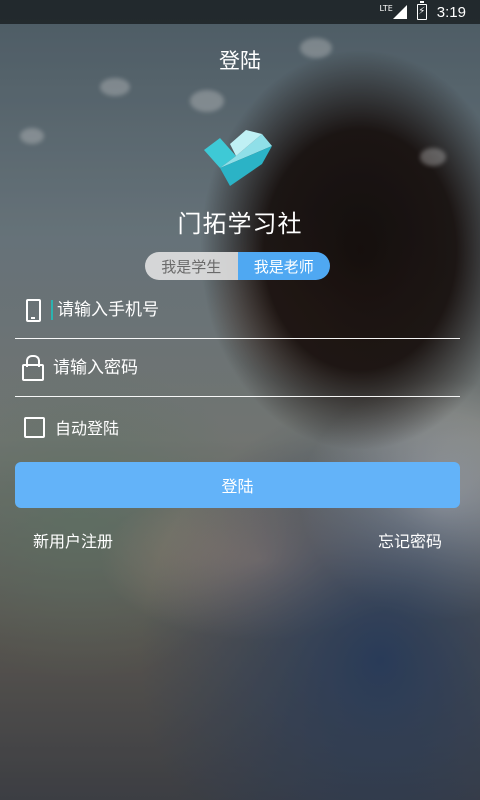  I want to click on phone-field, so click(237, 310).